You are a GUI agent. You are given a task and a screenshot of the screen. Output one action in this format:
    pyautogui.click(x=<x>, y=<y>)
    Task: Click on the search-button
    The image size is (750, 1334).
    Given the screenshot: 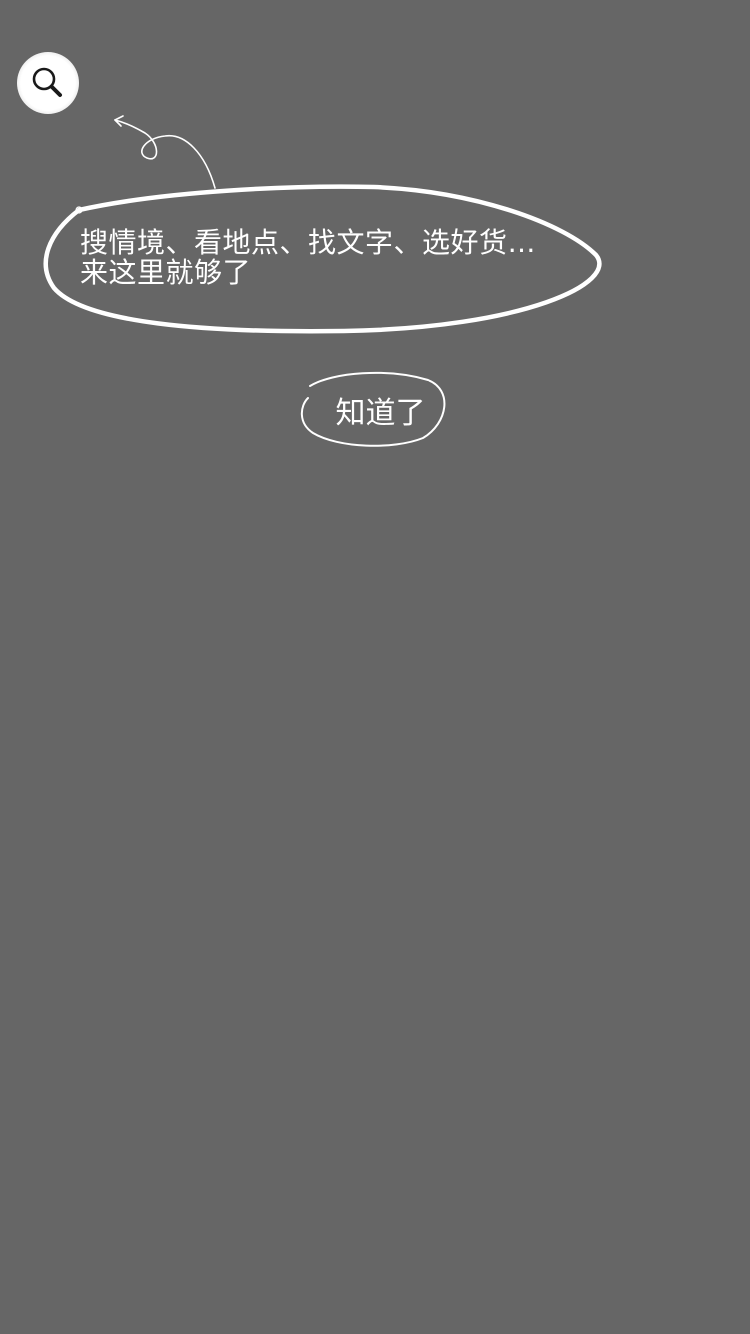 What is the action you would take?
    pyautogui.click(x=48, y=83)
    